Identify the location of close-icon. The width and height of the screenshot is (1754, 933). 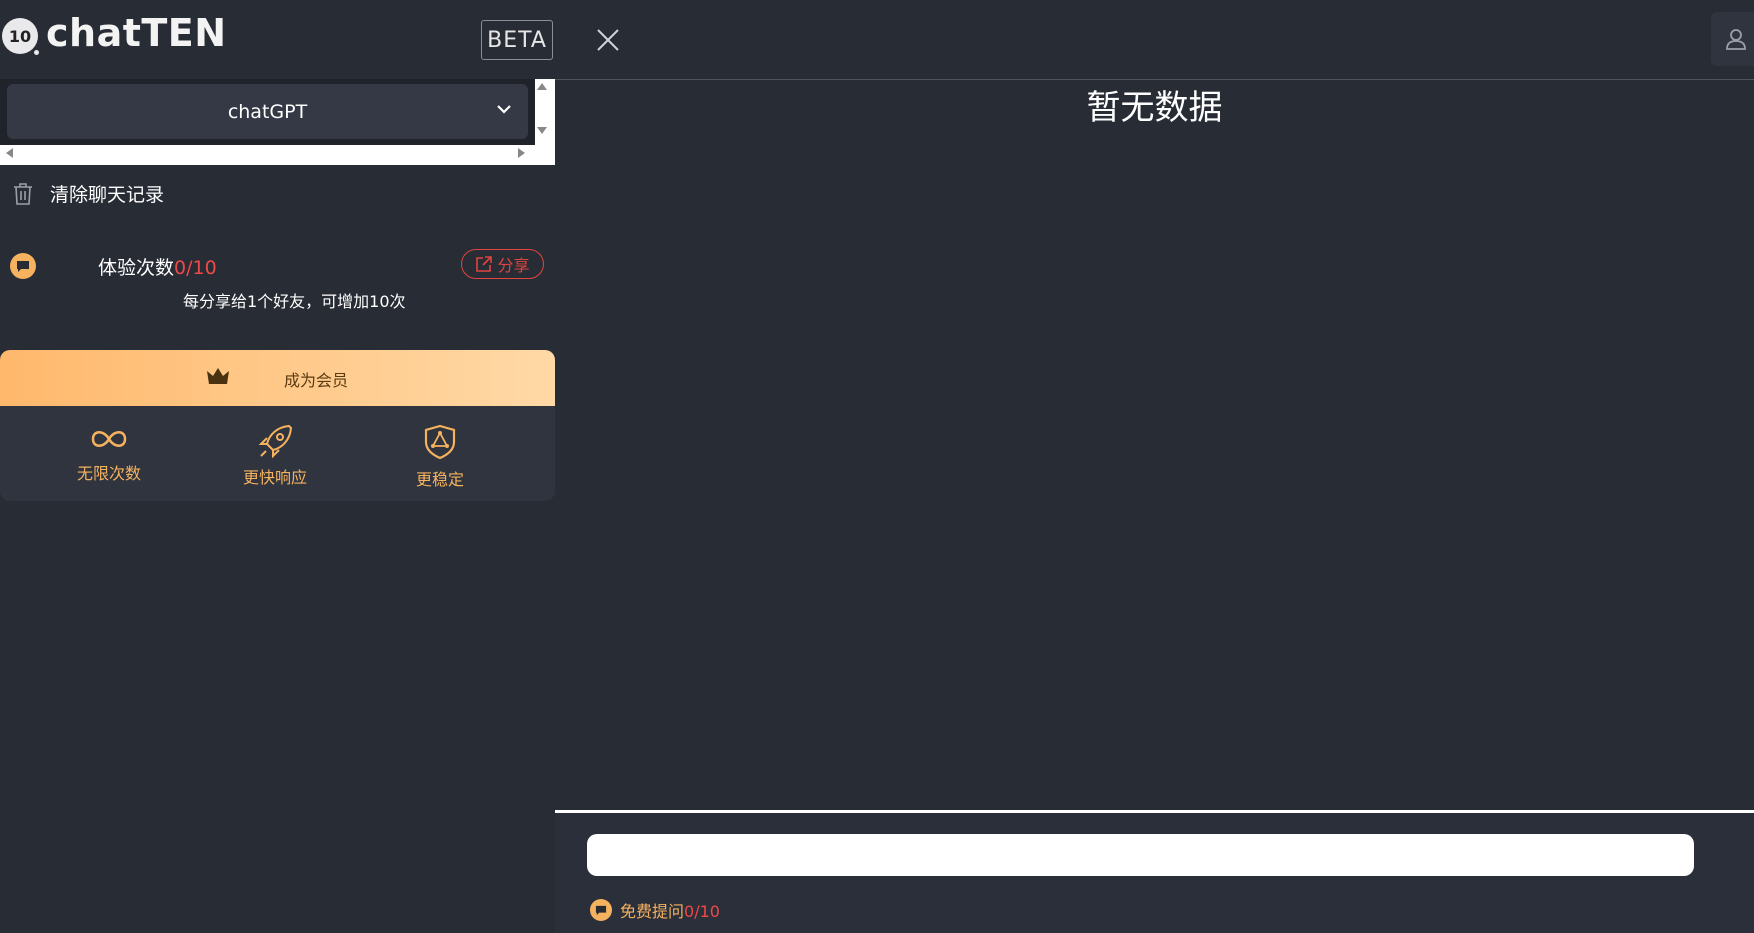
(608, 40).